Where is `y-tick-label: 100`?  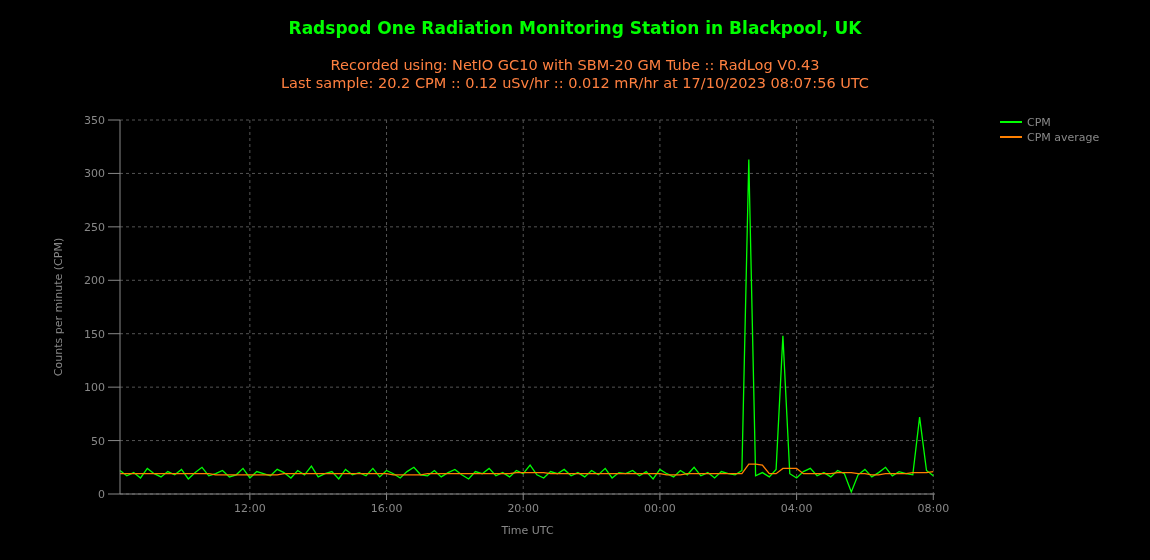 y-tick-label: 100 is located at coordinates (94, 388).